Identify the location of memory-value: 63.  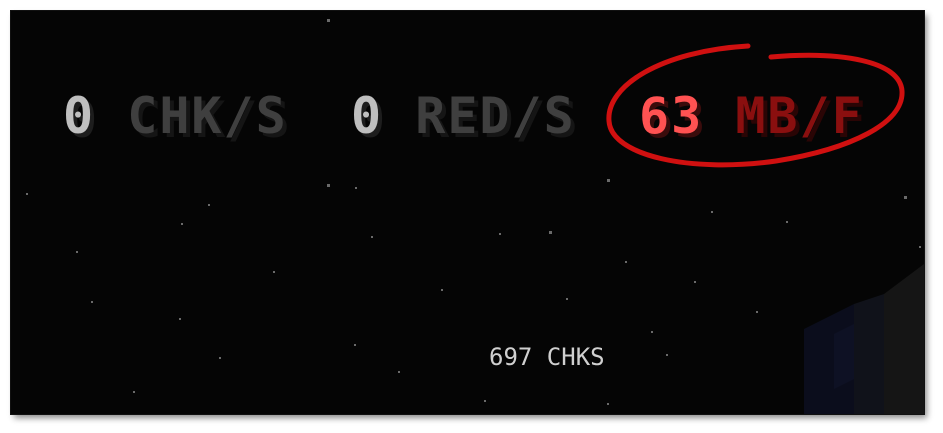
(671, 116).